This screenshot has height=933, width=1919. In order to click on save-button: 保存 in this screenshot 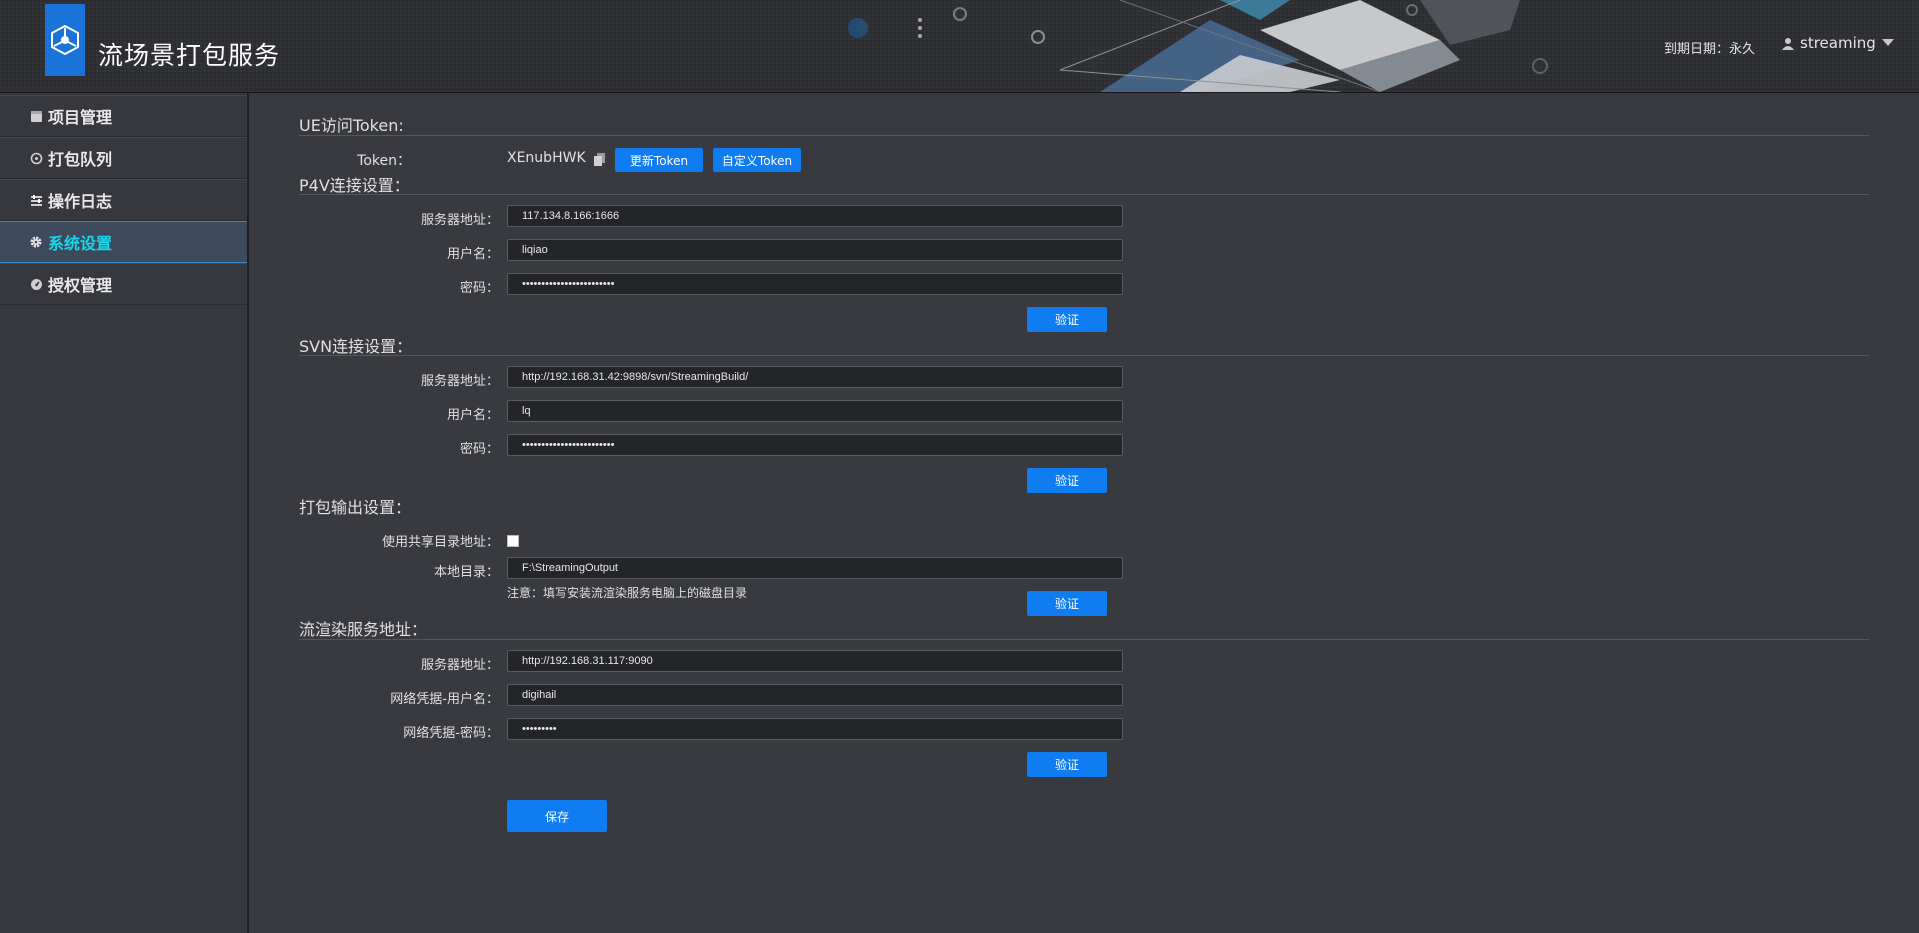, I will do `click(557, 816)`.